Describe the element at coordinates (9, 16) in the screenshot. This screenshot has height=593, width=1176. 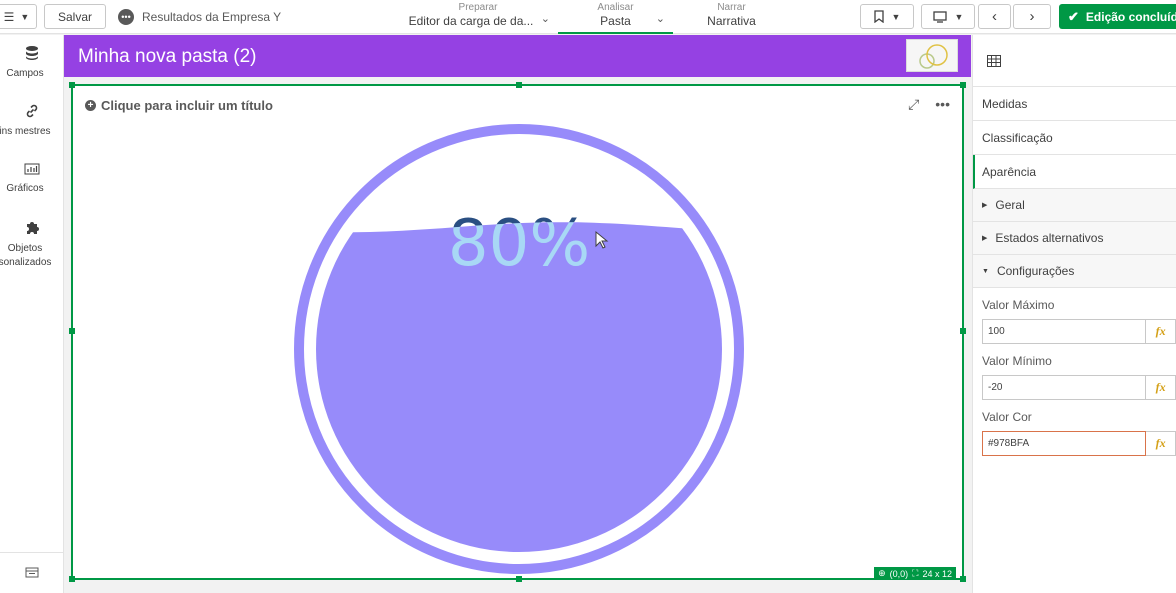
I see `hamburger-icon: ☰` at that location.